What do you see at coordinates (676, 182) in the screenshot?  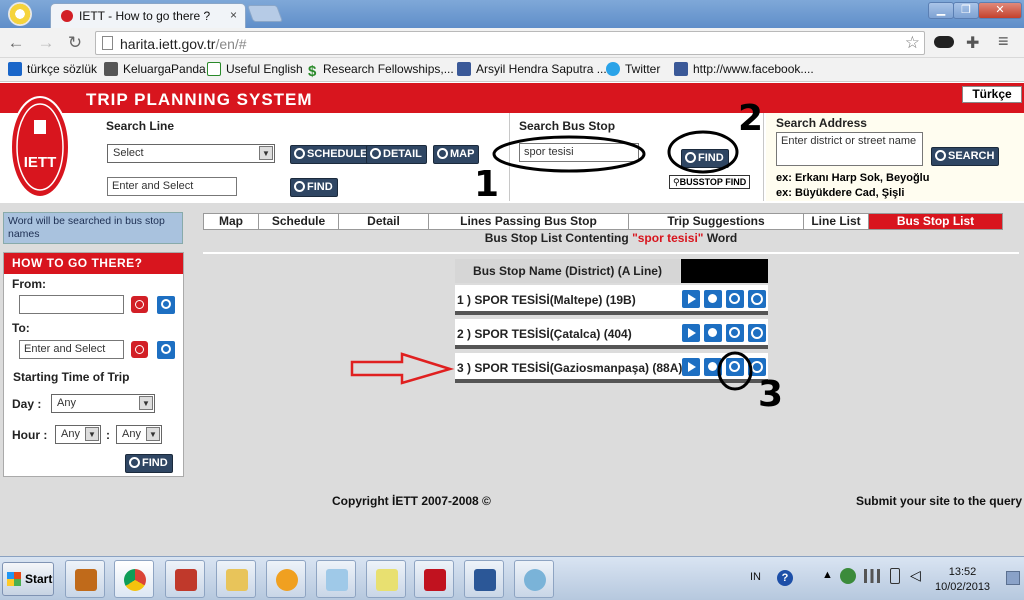 I see `magnifier-icon: ⚲` at bounding box center [676, 182].